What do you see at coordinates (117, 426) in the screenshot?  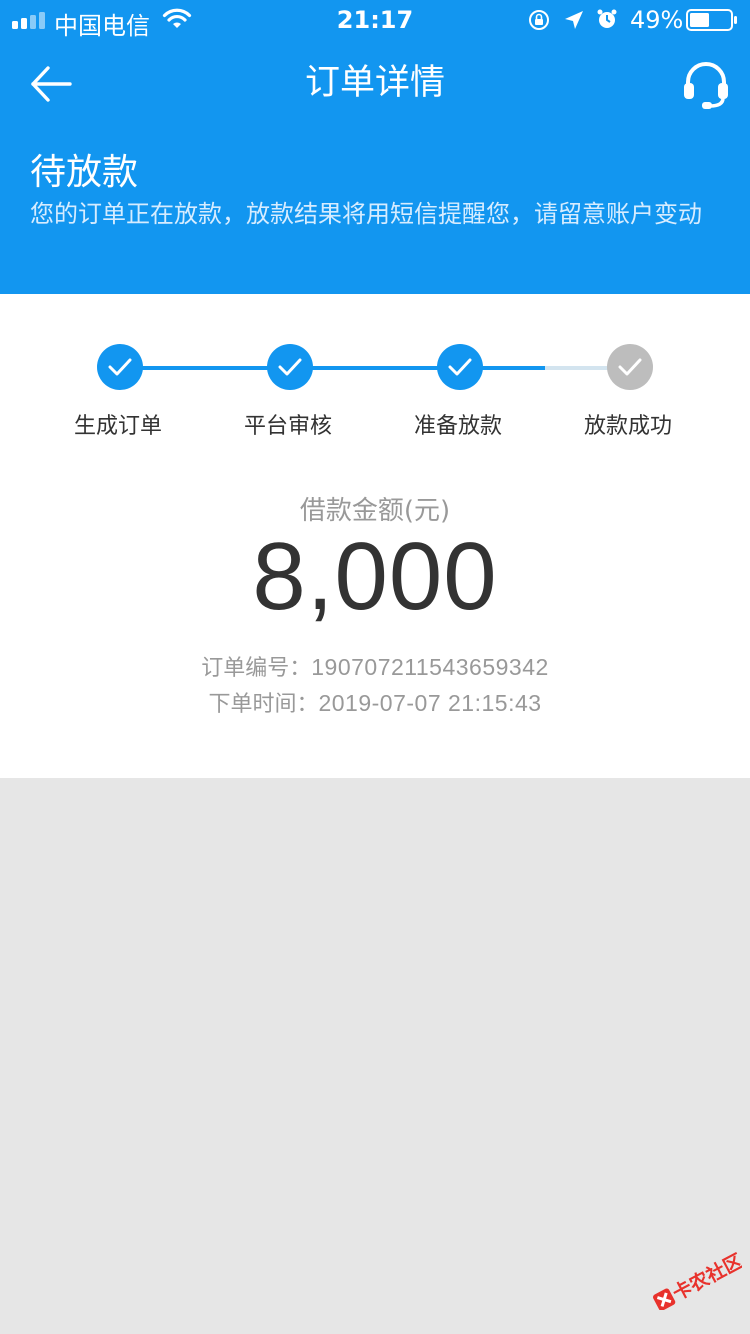 I see `step-label-generate-order: 生成订单` at bounding box center [117, 426].